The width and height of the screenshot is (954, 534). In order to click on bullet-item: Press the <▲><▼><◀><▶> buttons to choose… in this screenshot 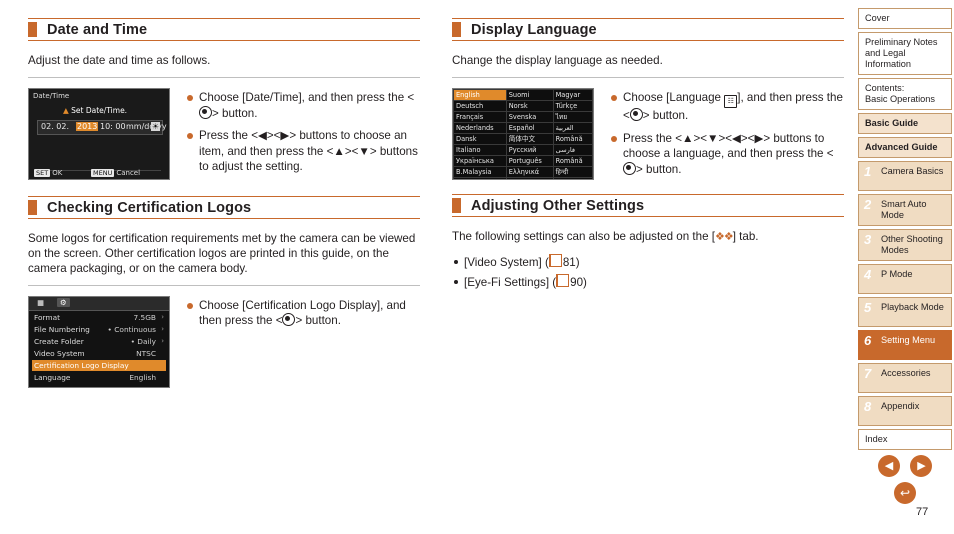, I will do `click(727, 154)`.